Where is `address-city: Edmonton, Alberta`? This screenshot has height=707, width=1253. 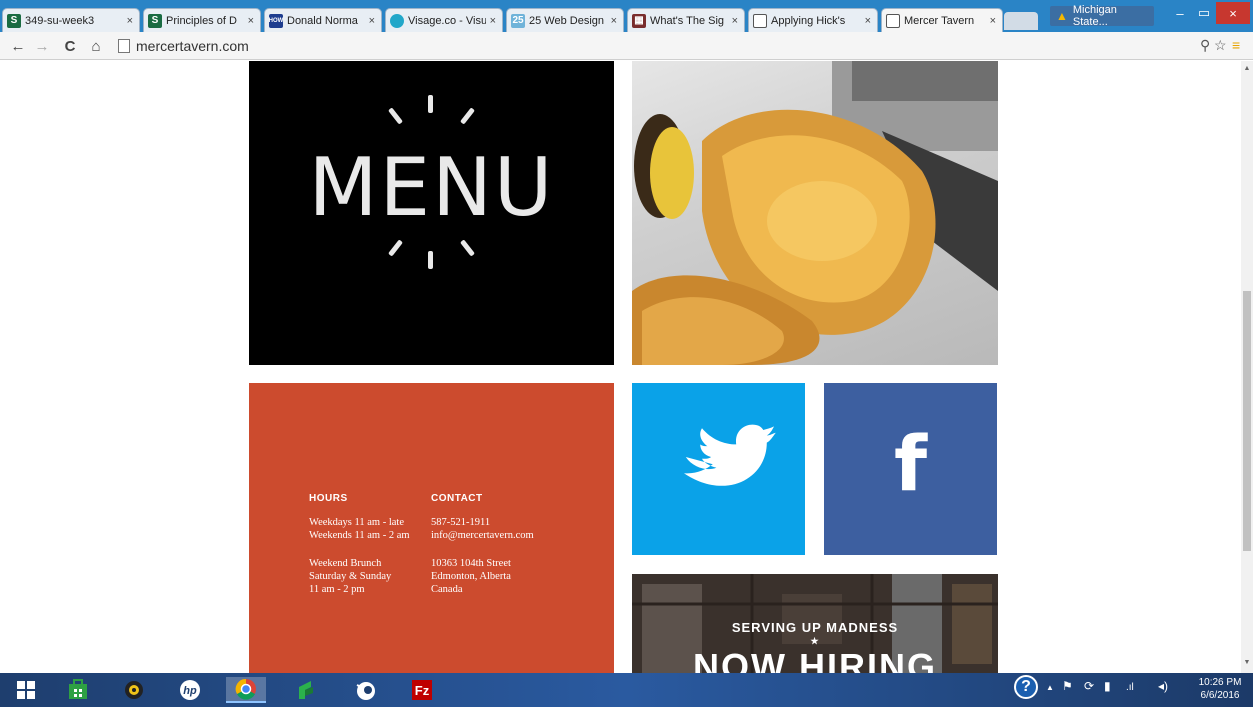
address-city: Edmonton, Alberta is located at coordinates (471, 576).